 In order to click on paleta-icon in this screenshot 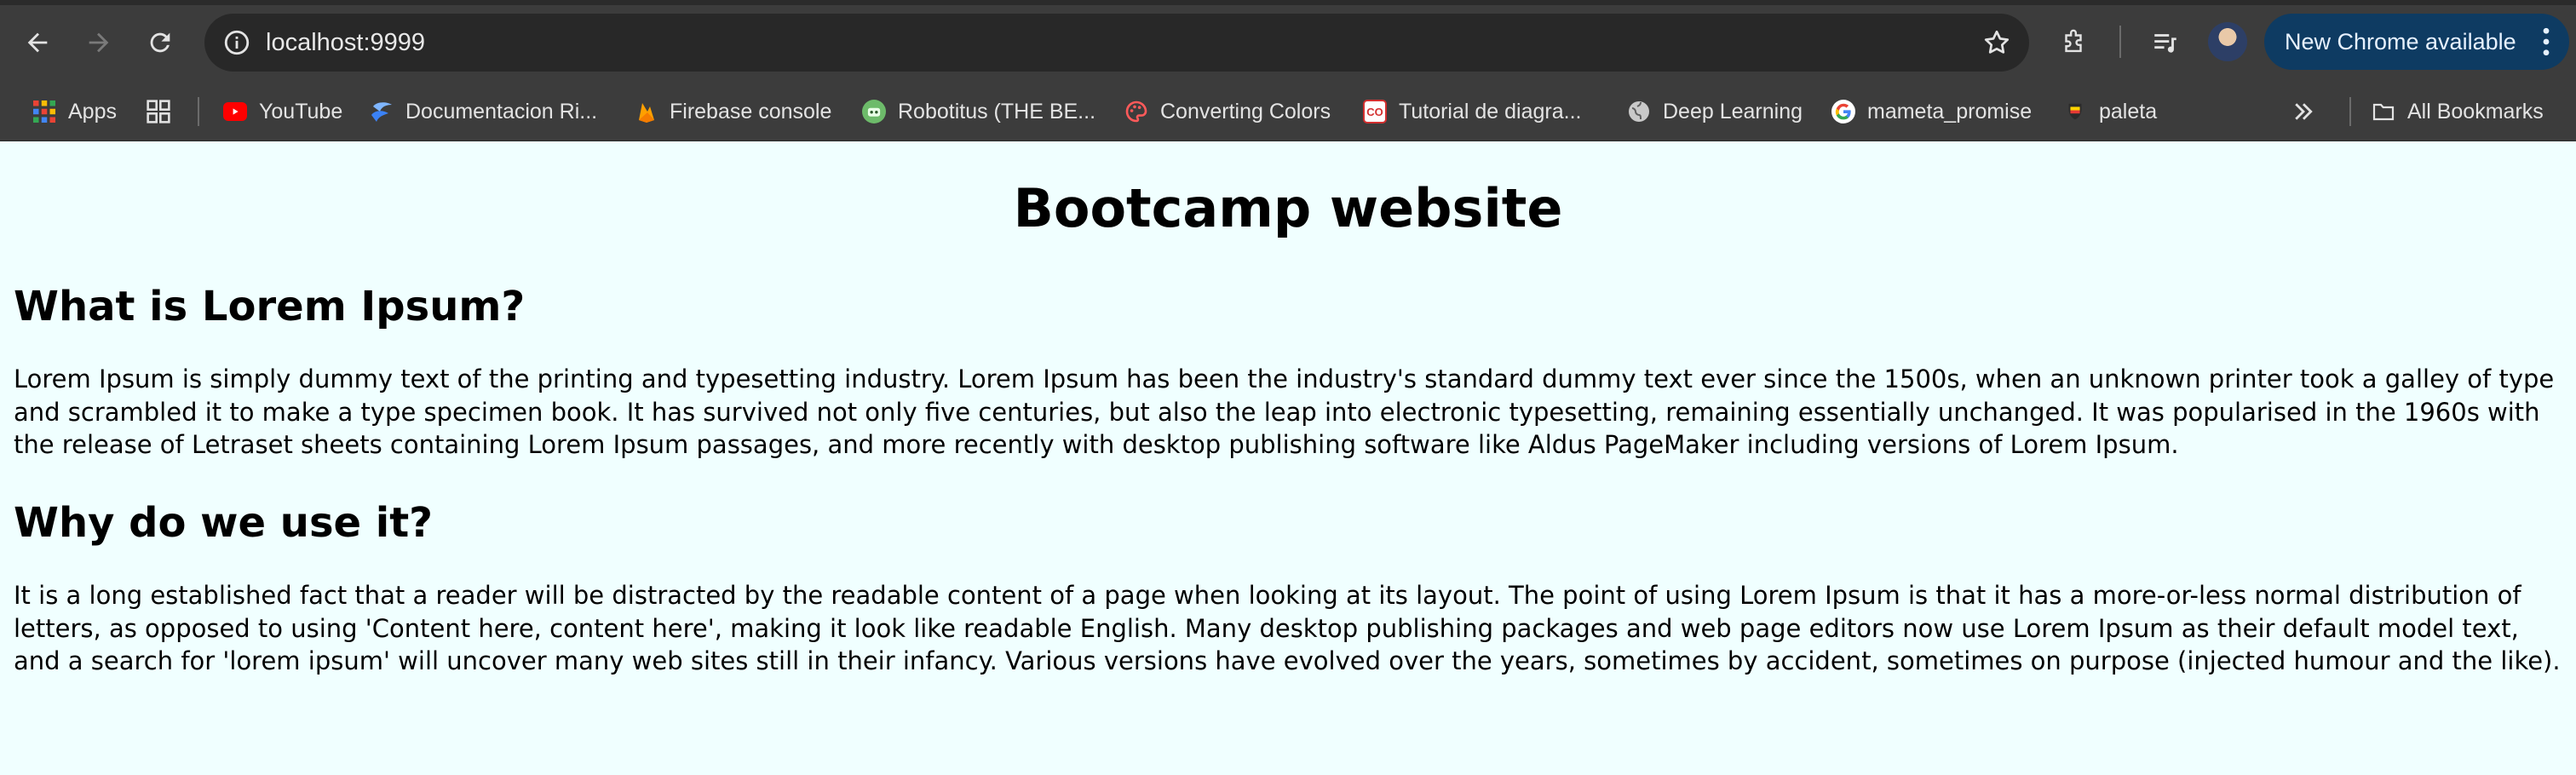, I will do `click(2075, 111)`.